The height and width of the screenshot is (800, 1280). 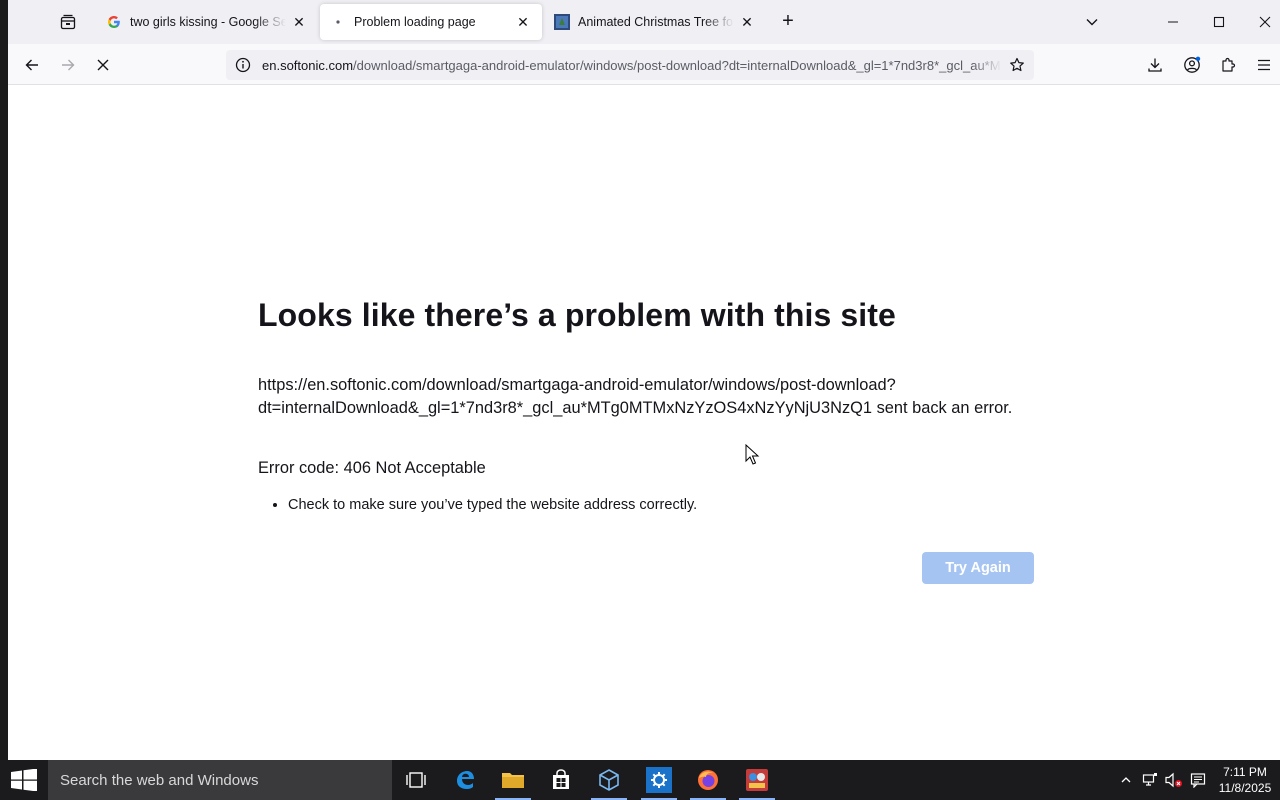 I want to click on tab-title: Problem loading page, so click(x=415, y=22).